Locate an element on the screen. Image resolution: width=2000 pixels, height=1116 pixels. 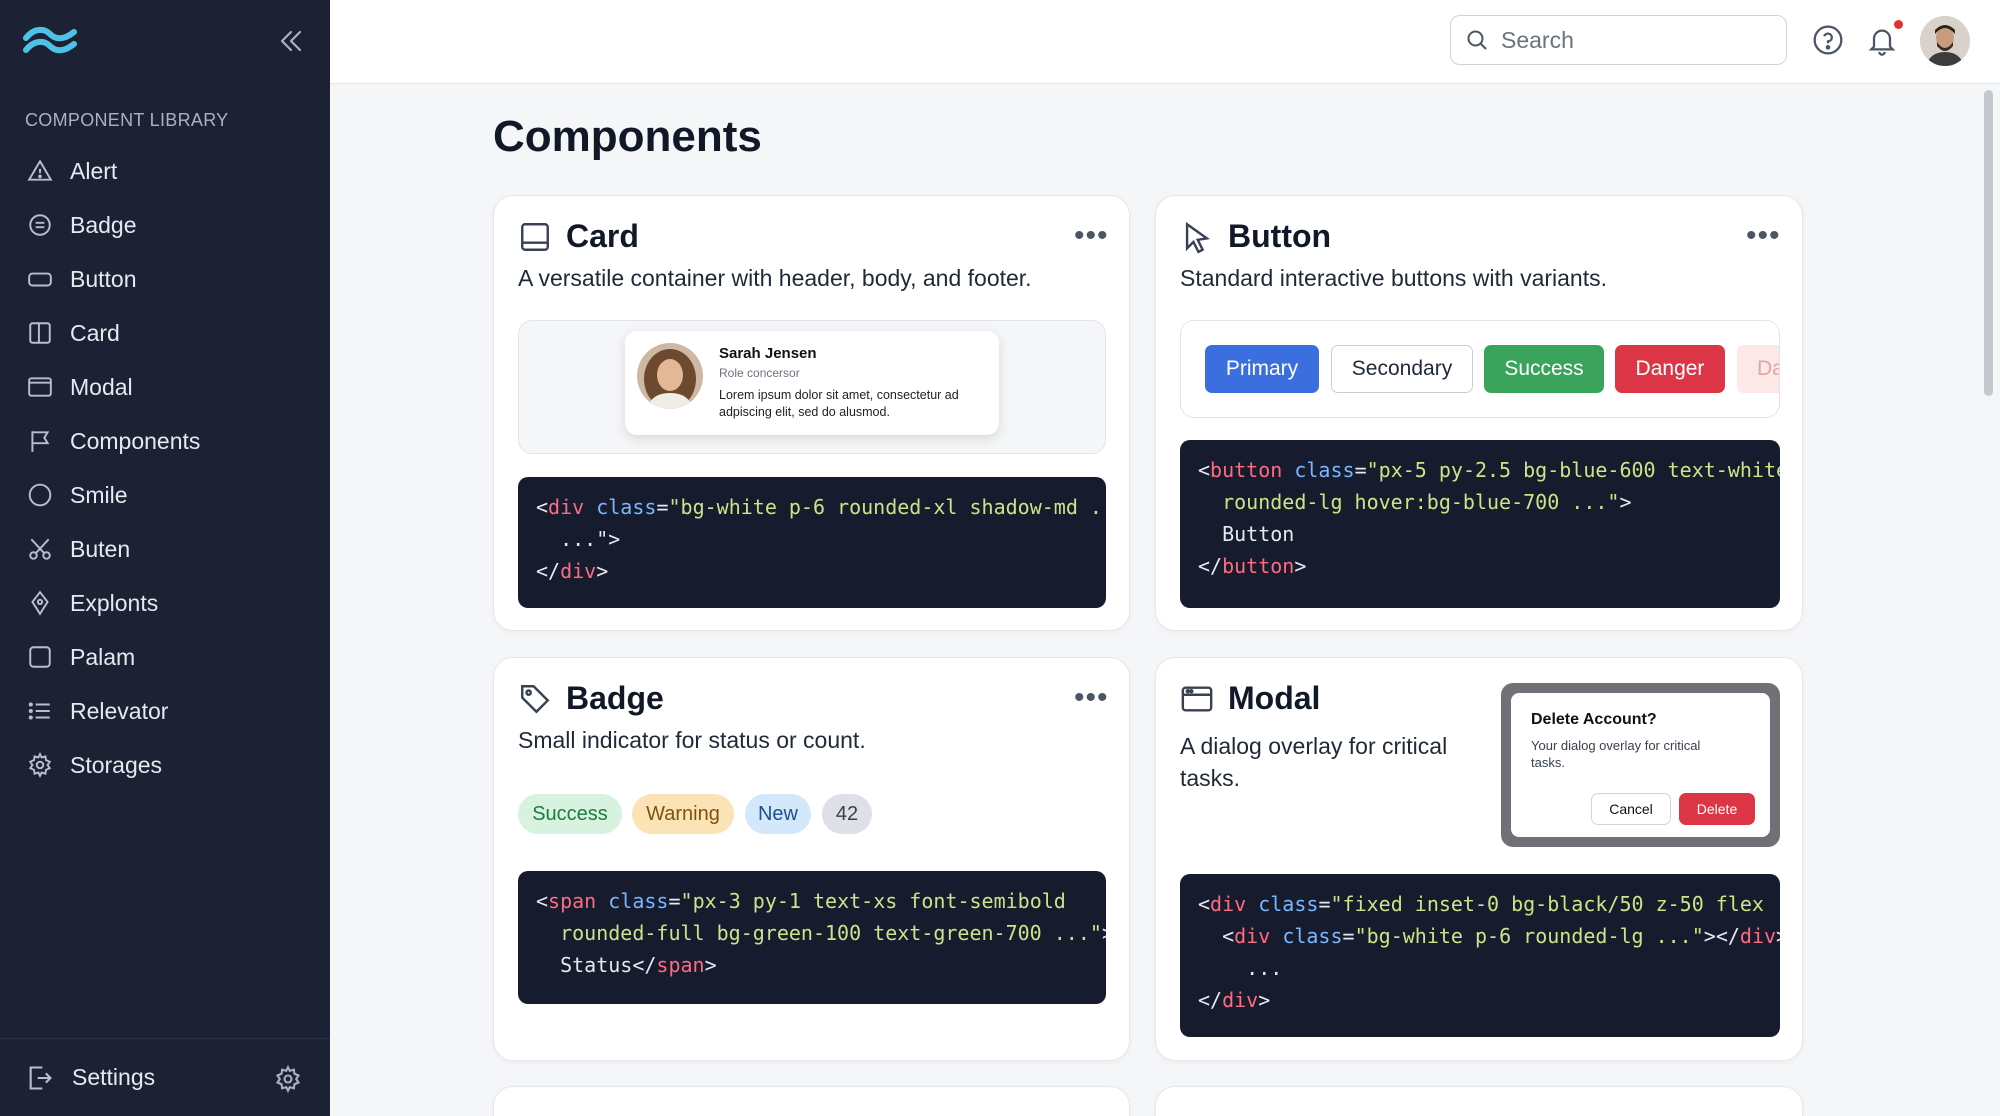
search-box is located at coordinates (1618, 40).